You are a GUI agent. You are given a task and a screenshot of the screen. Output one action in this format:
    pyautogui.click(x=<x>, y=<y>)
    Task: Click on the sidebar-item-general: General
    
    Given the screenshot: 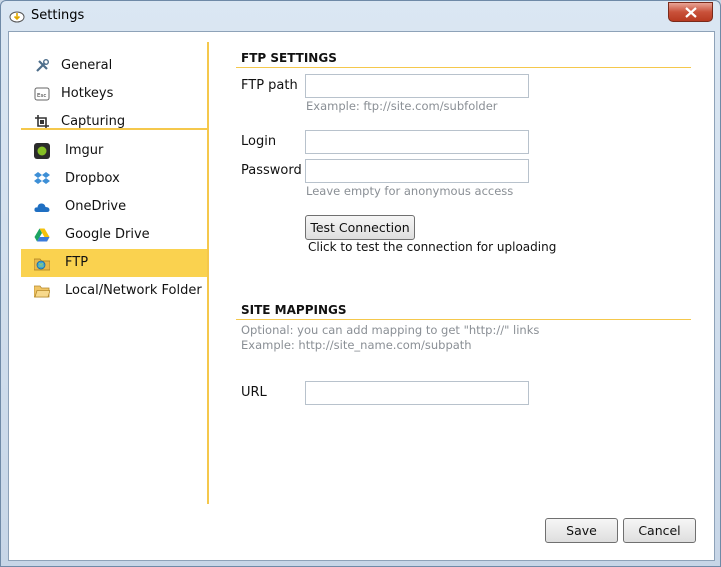 What is the action you would take?
    pyautogui.click(x=114, y=66)
    